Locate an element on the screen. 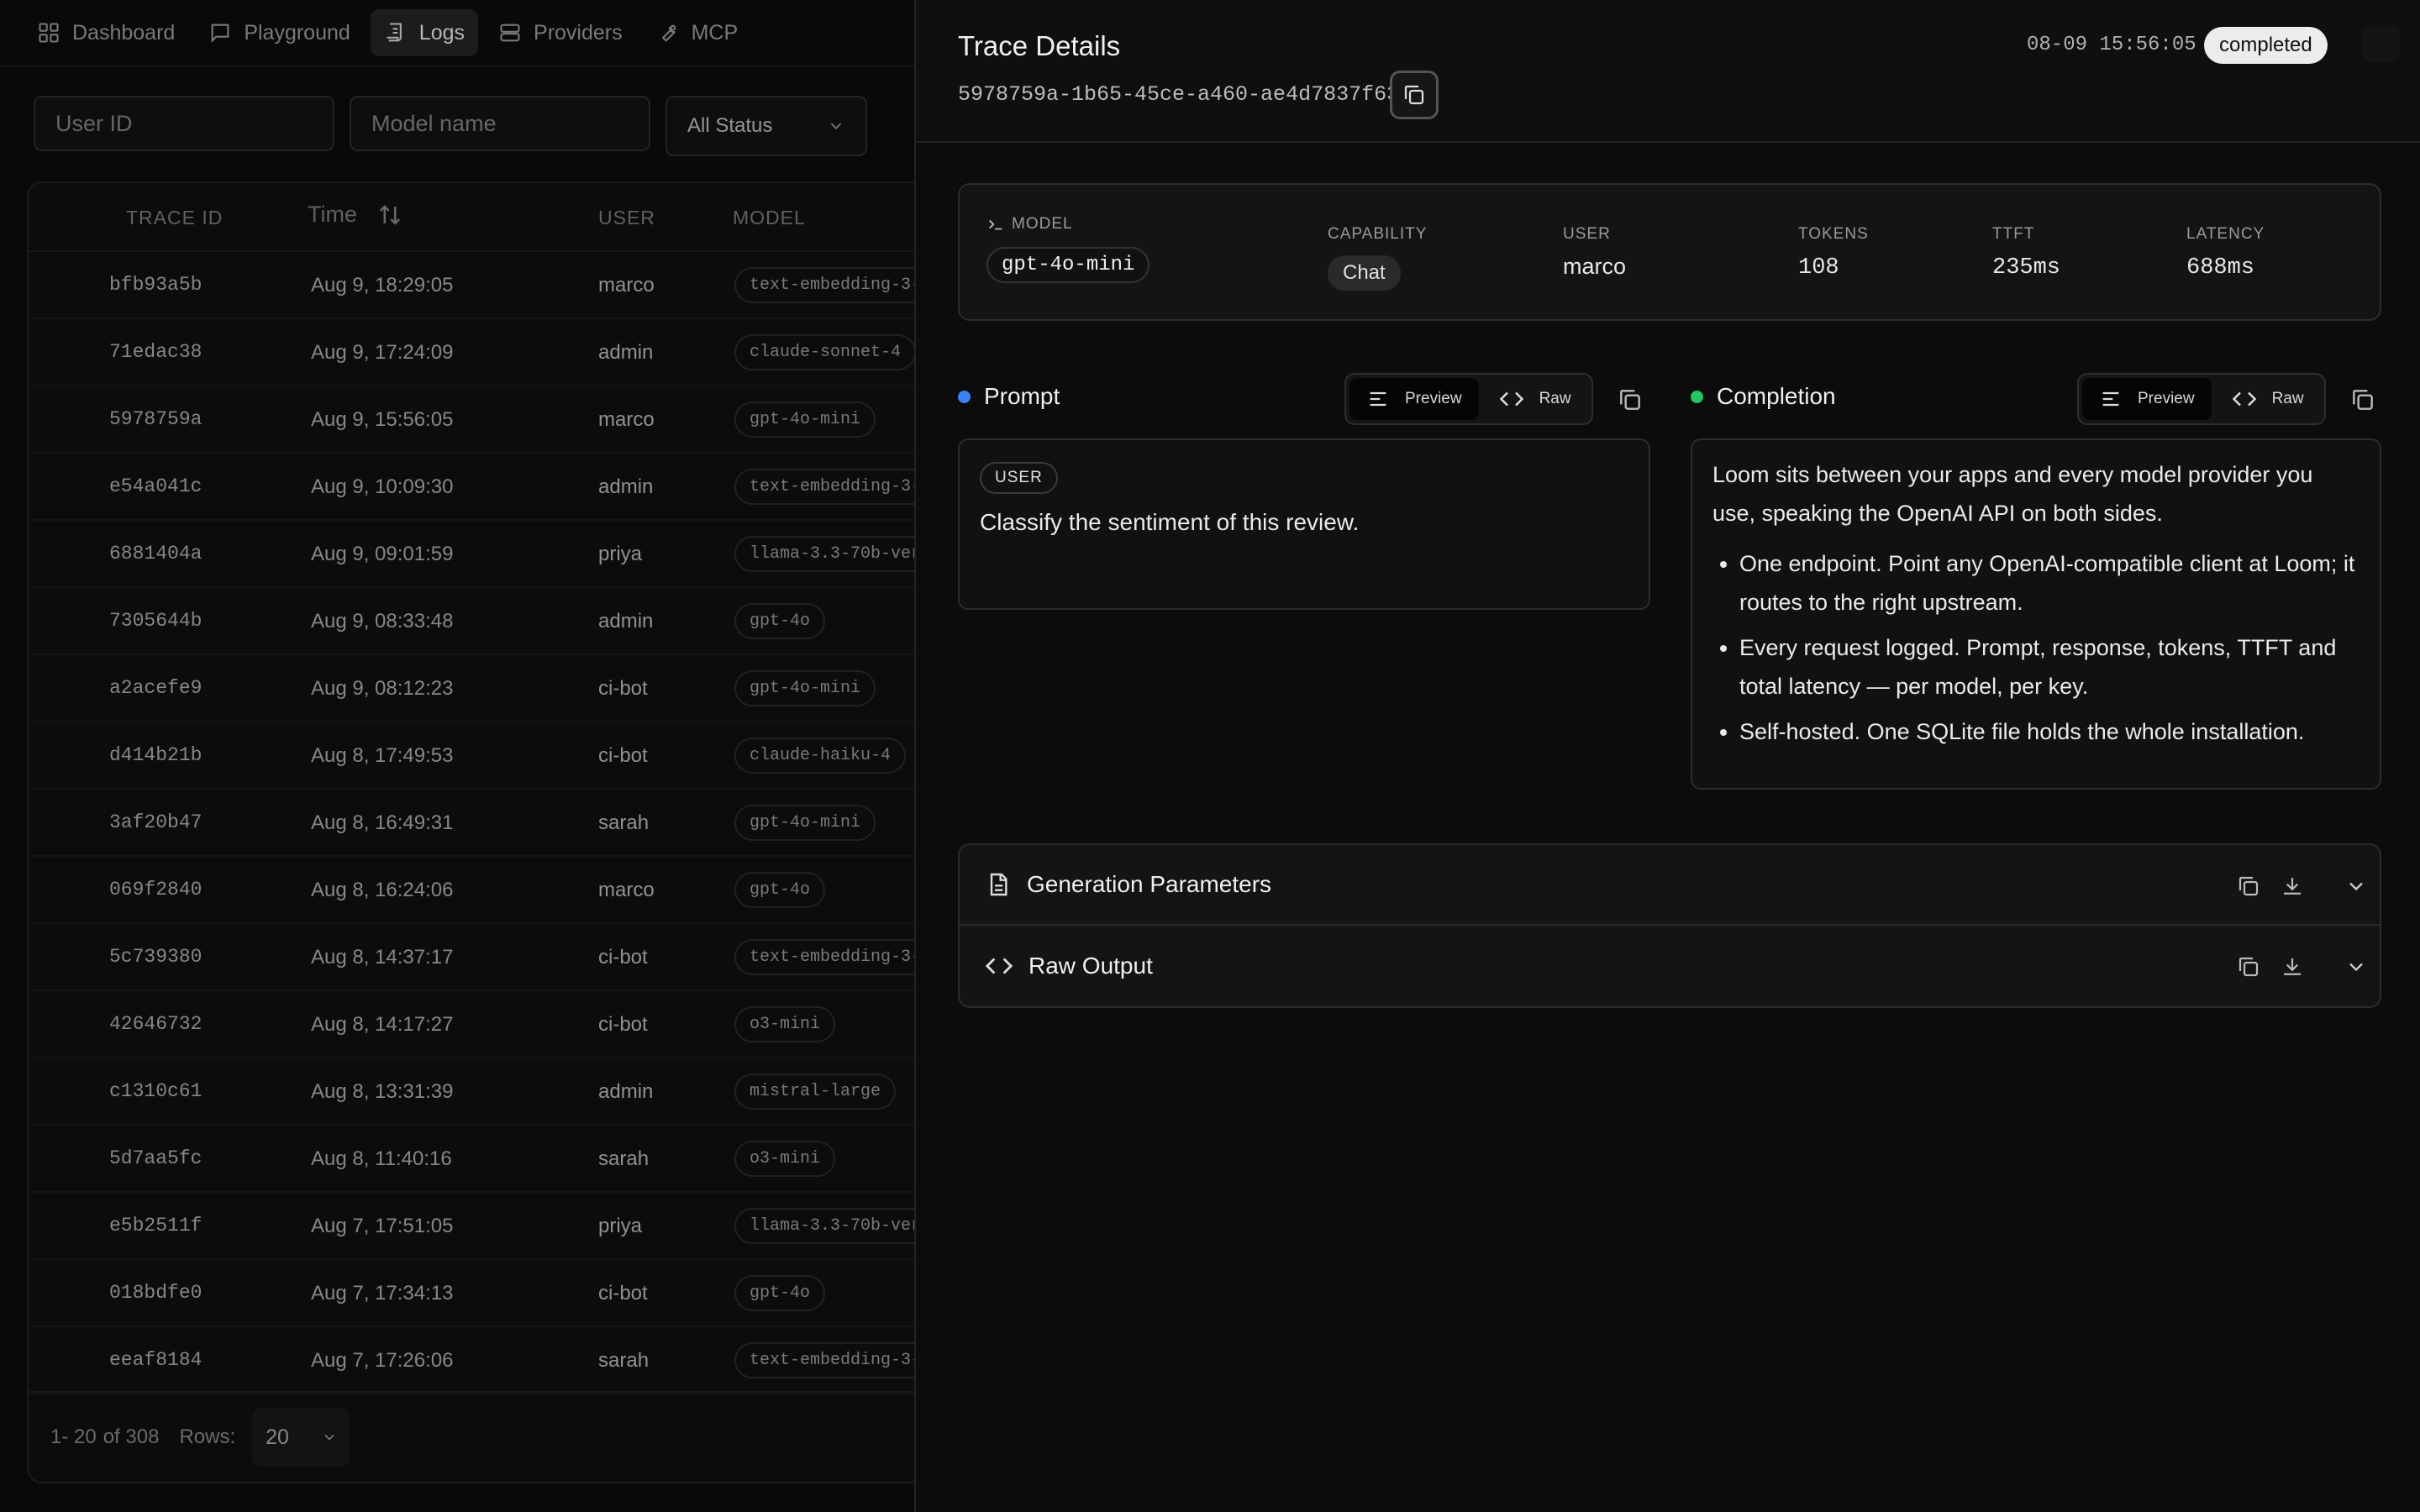 The width and height of the screenshot is (2420, 1512). completion-status-dot is located at coordinates (1697, 396).